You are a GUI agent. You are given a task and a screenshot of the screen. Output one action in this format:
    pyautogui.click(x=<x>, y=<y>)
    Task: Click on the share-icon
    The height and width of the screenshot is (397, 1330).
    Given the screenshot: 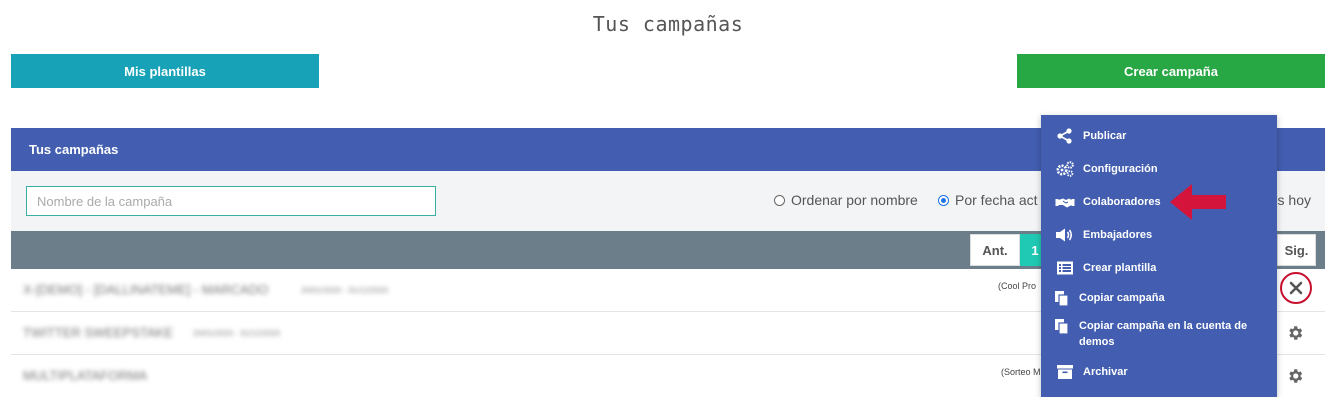 What is the action you would take?
    pyautogui.click(x=1064, y=136)
    